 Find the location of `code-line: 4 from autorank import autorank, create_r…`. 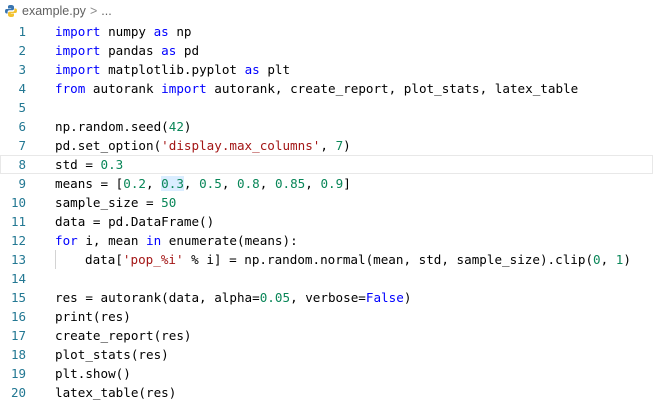

code-line: 4 from autorank import autorank, create_r… is located at coordinates (326, 88).